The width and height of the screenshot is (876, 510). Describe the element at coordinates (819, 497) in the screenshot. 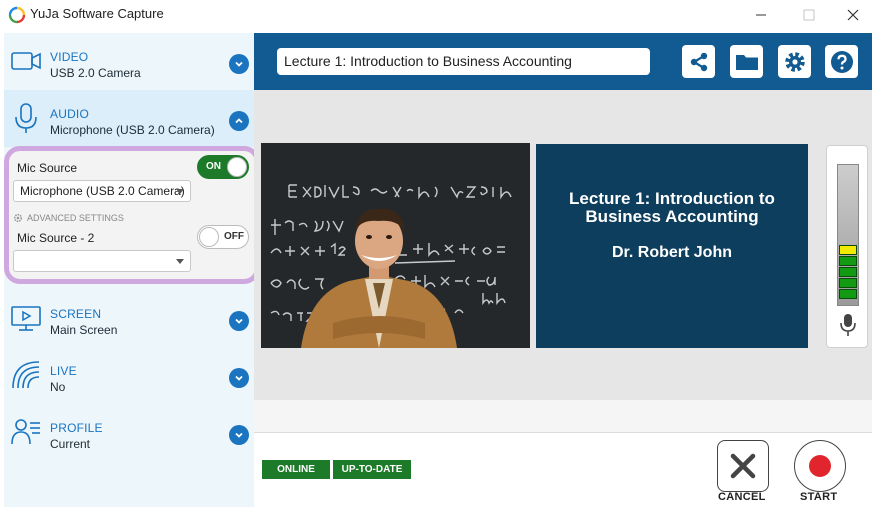

I see `start-label: START` at that location.